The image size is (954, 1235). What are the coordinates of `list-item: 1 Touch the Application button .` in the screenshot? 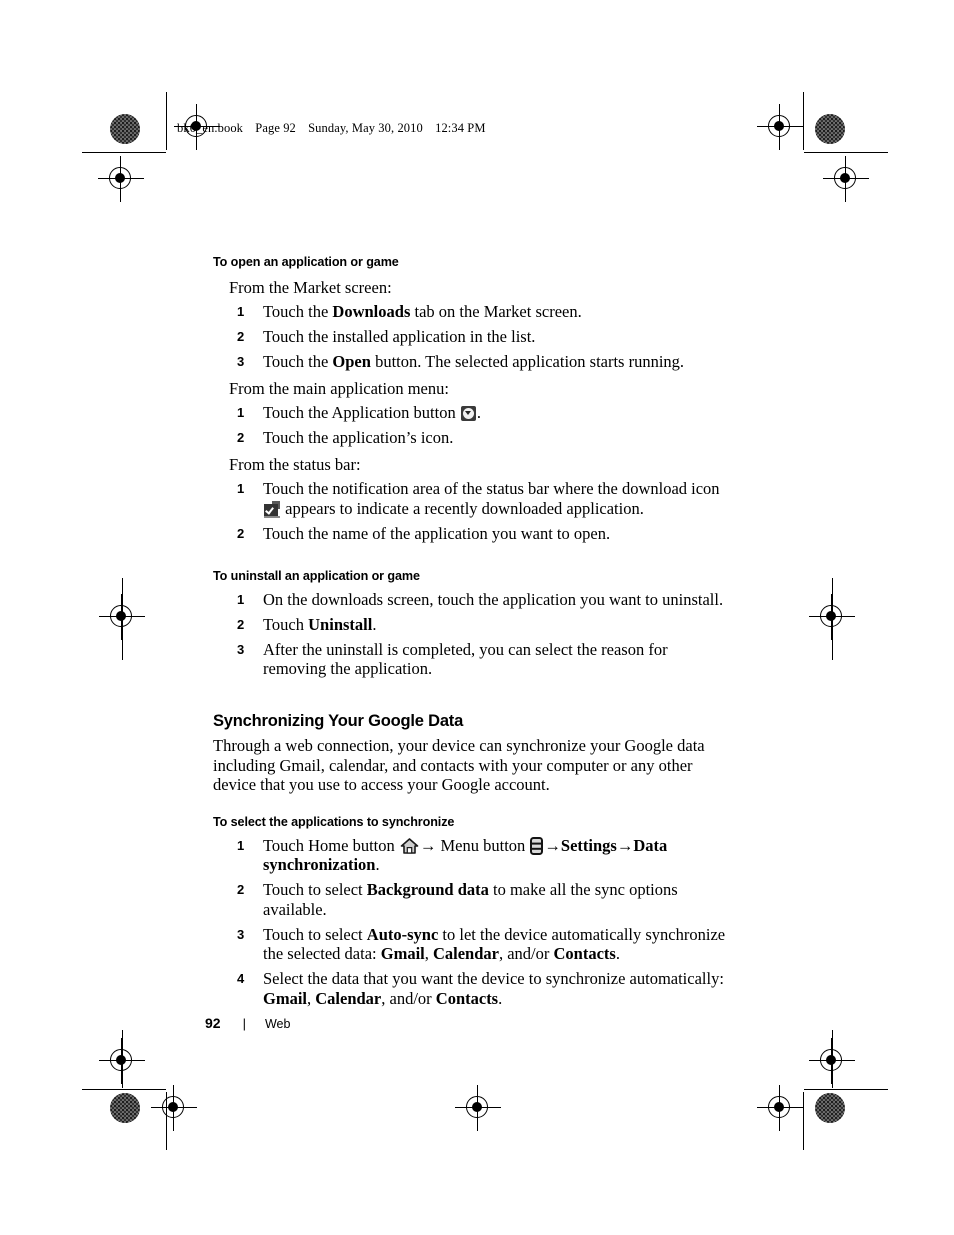 It's located at (473, 413).